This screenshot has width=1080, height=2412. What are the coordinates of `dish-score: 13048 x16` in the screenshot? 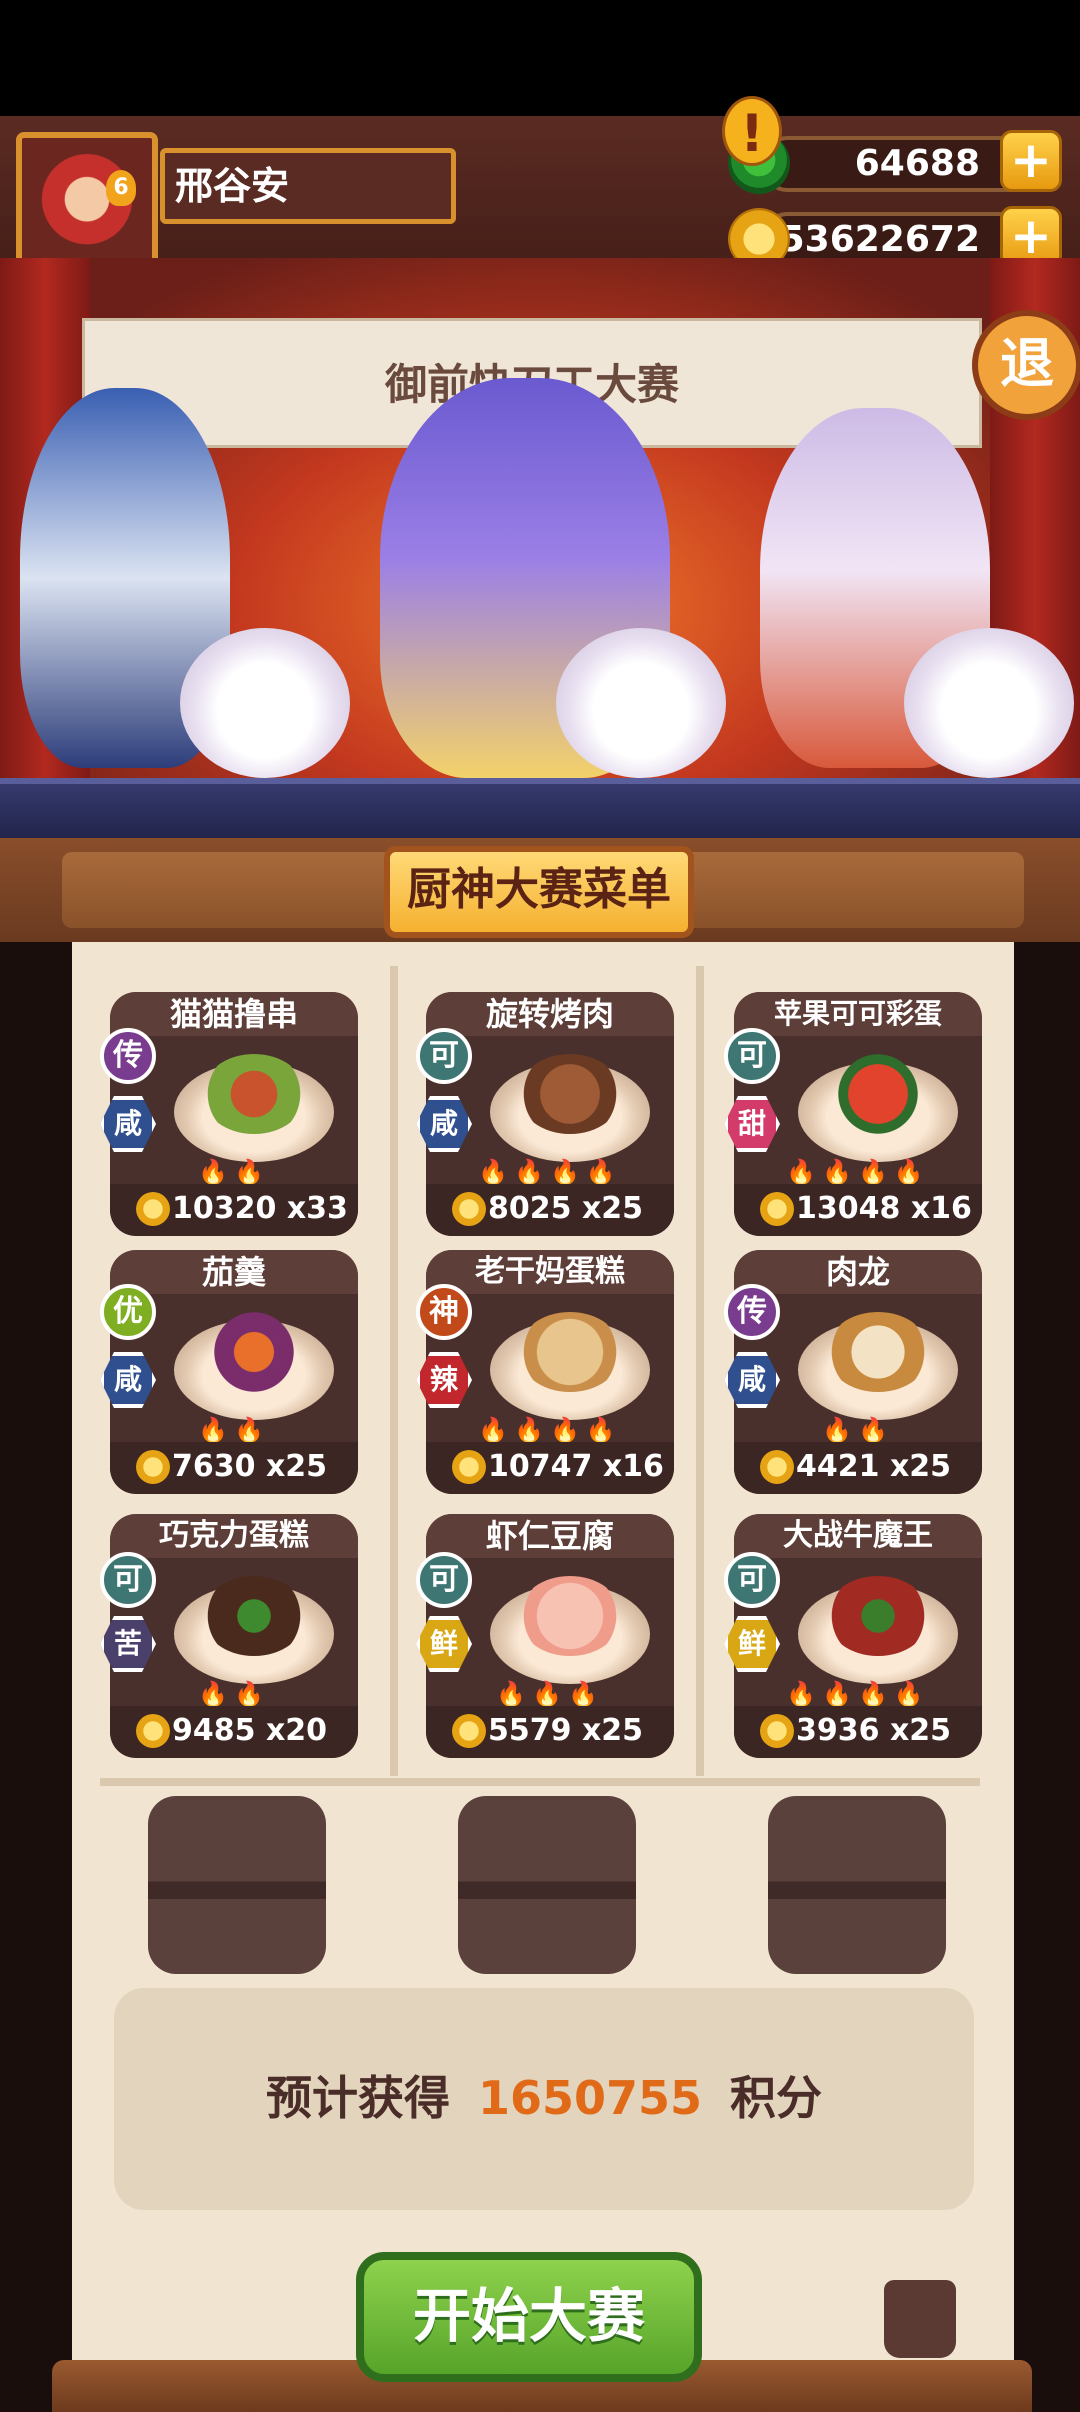 It's located at (884, 1209).